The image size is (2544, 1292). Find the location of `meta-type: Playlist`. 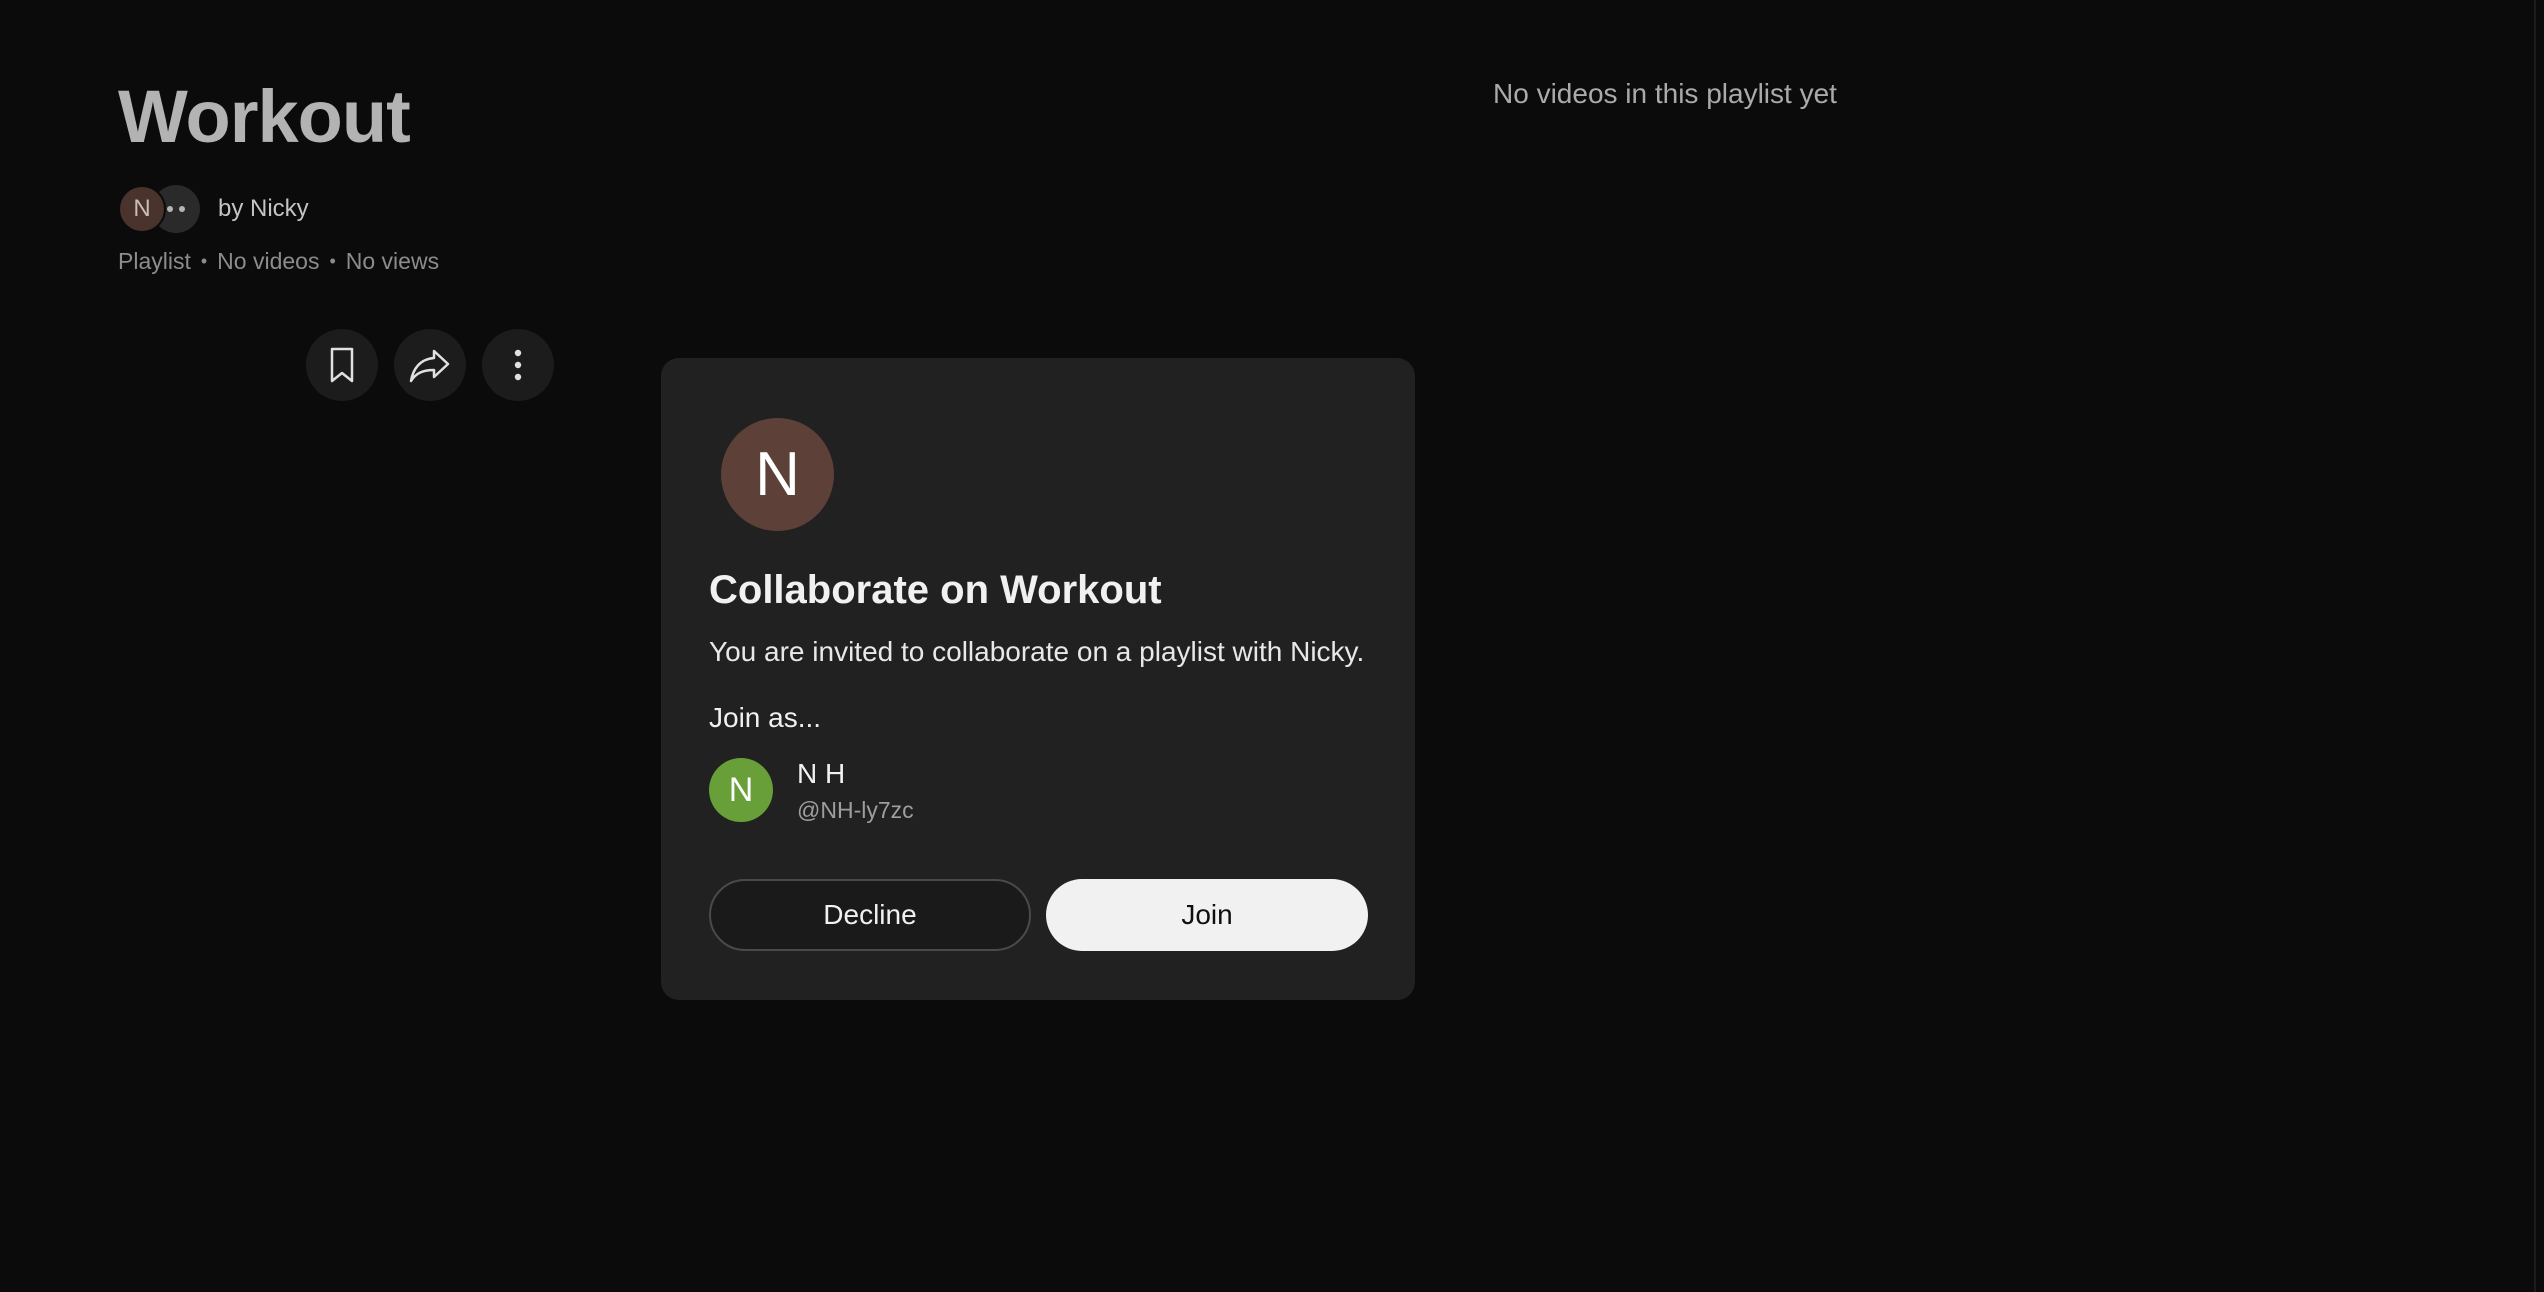

meta-type: Playlist is located at coordinates (154, 261).